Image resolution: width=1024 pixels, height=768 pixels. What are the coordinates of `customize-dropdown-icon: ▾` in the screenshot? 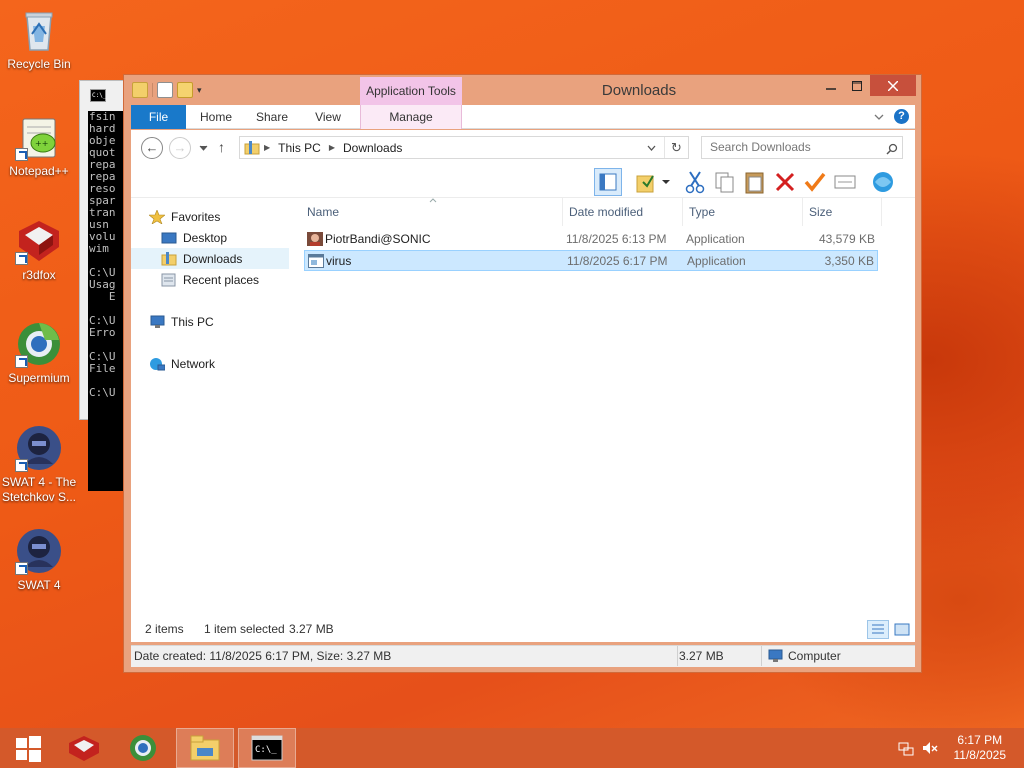 It's located at (199, 90).